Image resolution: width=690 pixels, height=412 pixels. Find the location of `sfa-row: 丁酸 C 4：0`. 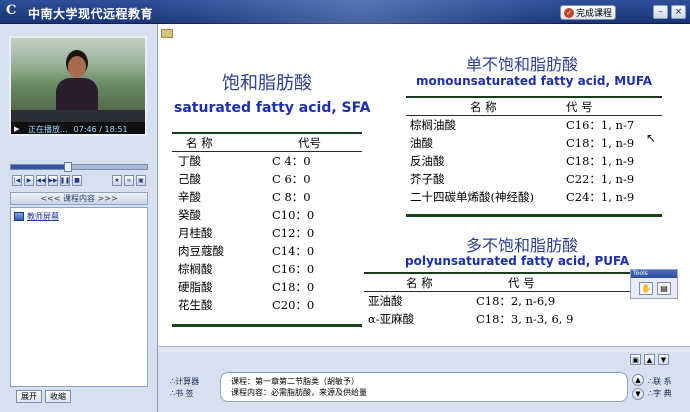

sfa-row: 丁酸 C 4：0 is located at coordinates (267, 161).